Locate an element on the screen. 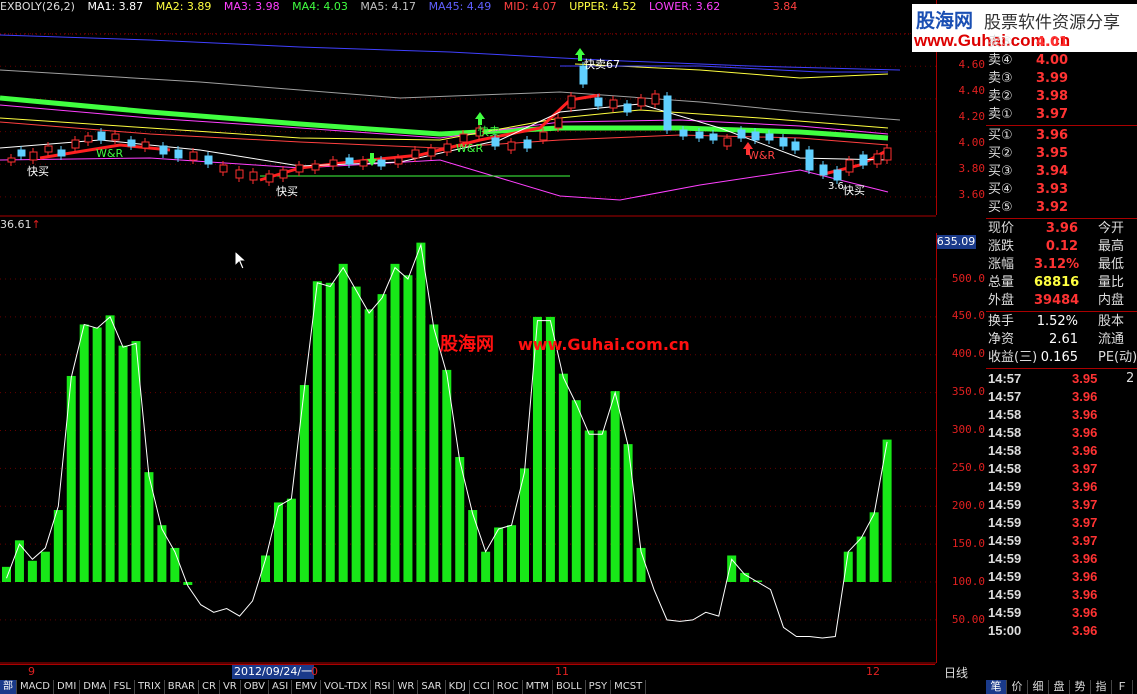  trade-row: 14:57 3.95 2 is located at coordinates (1061, 379).